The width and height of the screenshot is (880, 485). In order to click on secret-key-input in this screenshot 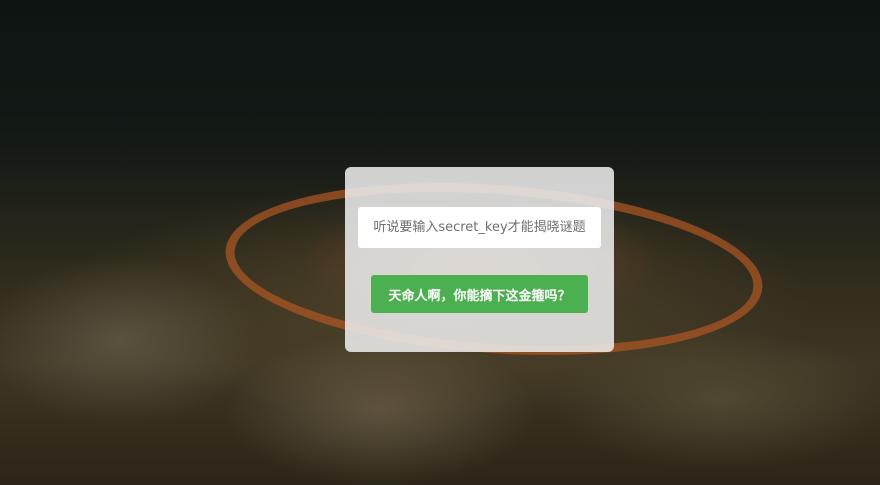, I will do `click(479, 227)`.